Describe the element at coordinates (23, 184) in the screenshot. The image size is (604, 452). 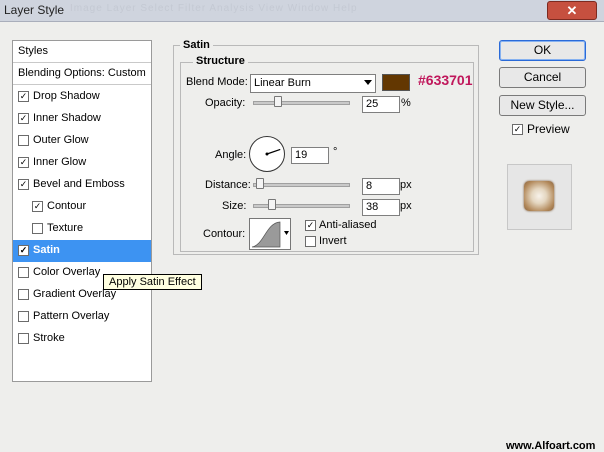
I see `bevel-emboss-checkbox: ✓` at that location.